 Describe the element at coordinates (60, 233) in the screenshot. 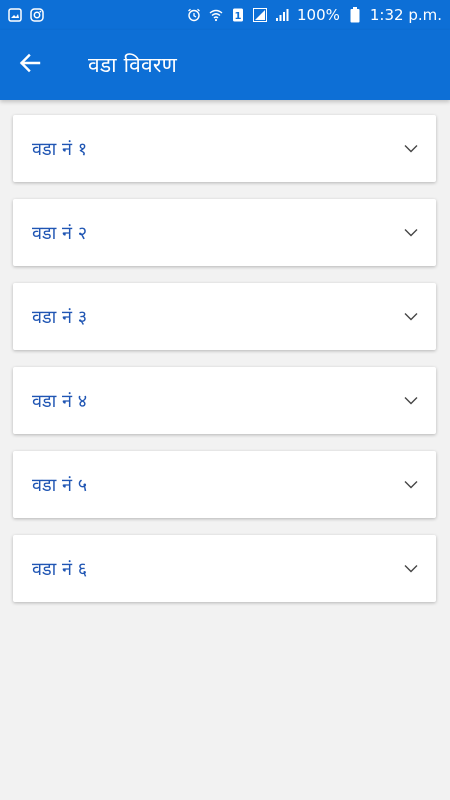

I see `ward-label: वडा नं २` at that location.